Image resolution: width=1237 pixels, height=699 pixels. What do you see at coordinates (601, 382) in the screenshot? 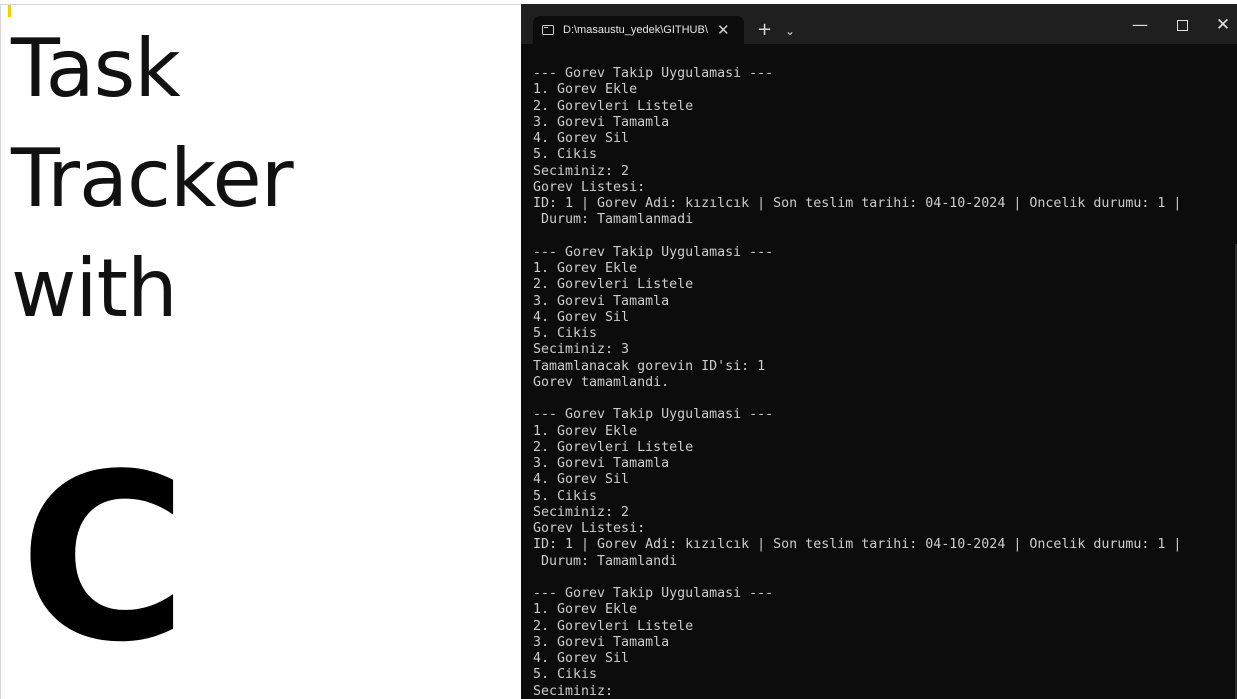
I see `console-line: Gorev tamamlandi.` at bounding box center [601, 382].